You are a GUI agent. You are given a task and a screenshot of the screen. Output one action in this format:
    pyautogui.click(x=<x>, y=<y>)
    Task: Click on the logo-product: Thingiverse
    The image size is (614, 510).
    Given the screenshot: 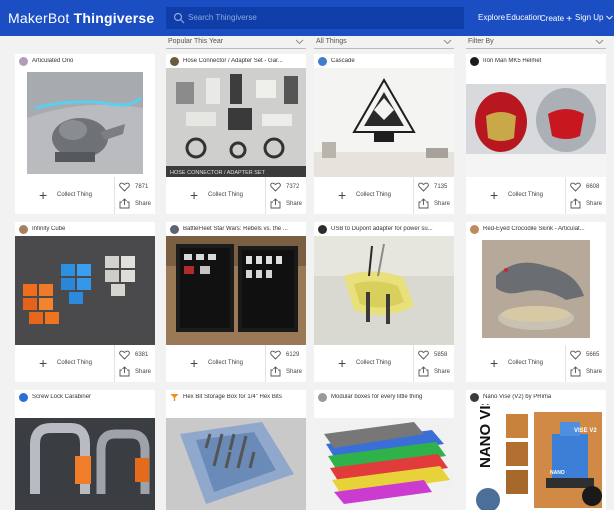 What is the action you would take?
    pyautogui.click(x=114, y=18)
    